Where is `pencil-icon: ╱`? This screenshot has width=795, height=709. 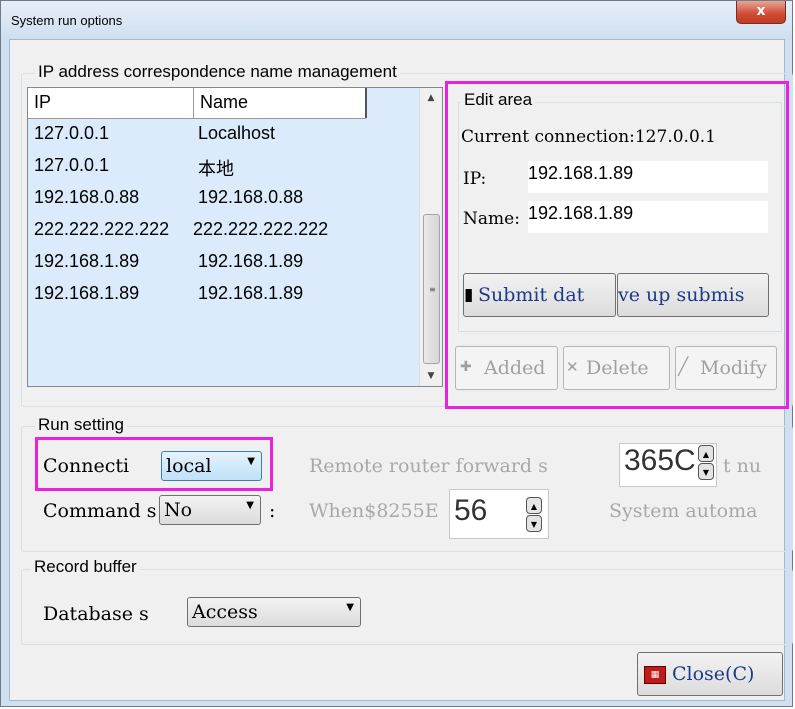 pencil-icon: ╱ is located at coordinates (683, 367).